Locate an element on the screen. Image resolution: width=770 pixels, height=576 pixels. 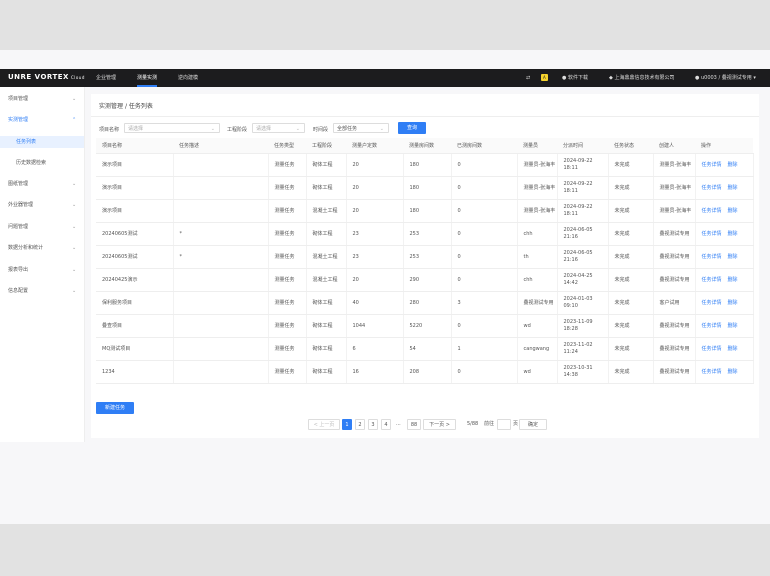
nav-measurement: 测量实测 is located at coordinates (147, 78).